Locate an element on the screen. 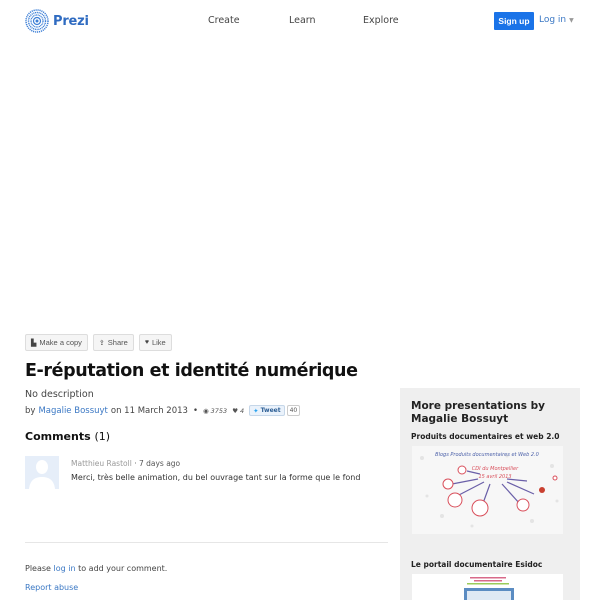 The image size is (600, 600). comments-heading: Comments (1) is located at coordinates (67, 436).